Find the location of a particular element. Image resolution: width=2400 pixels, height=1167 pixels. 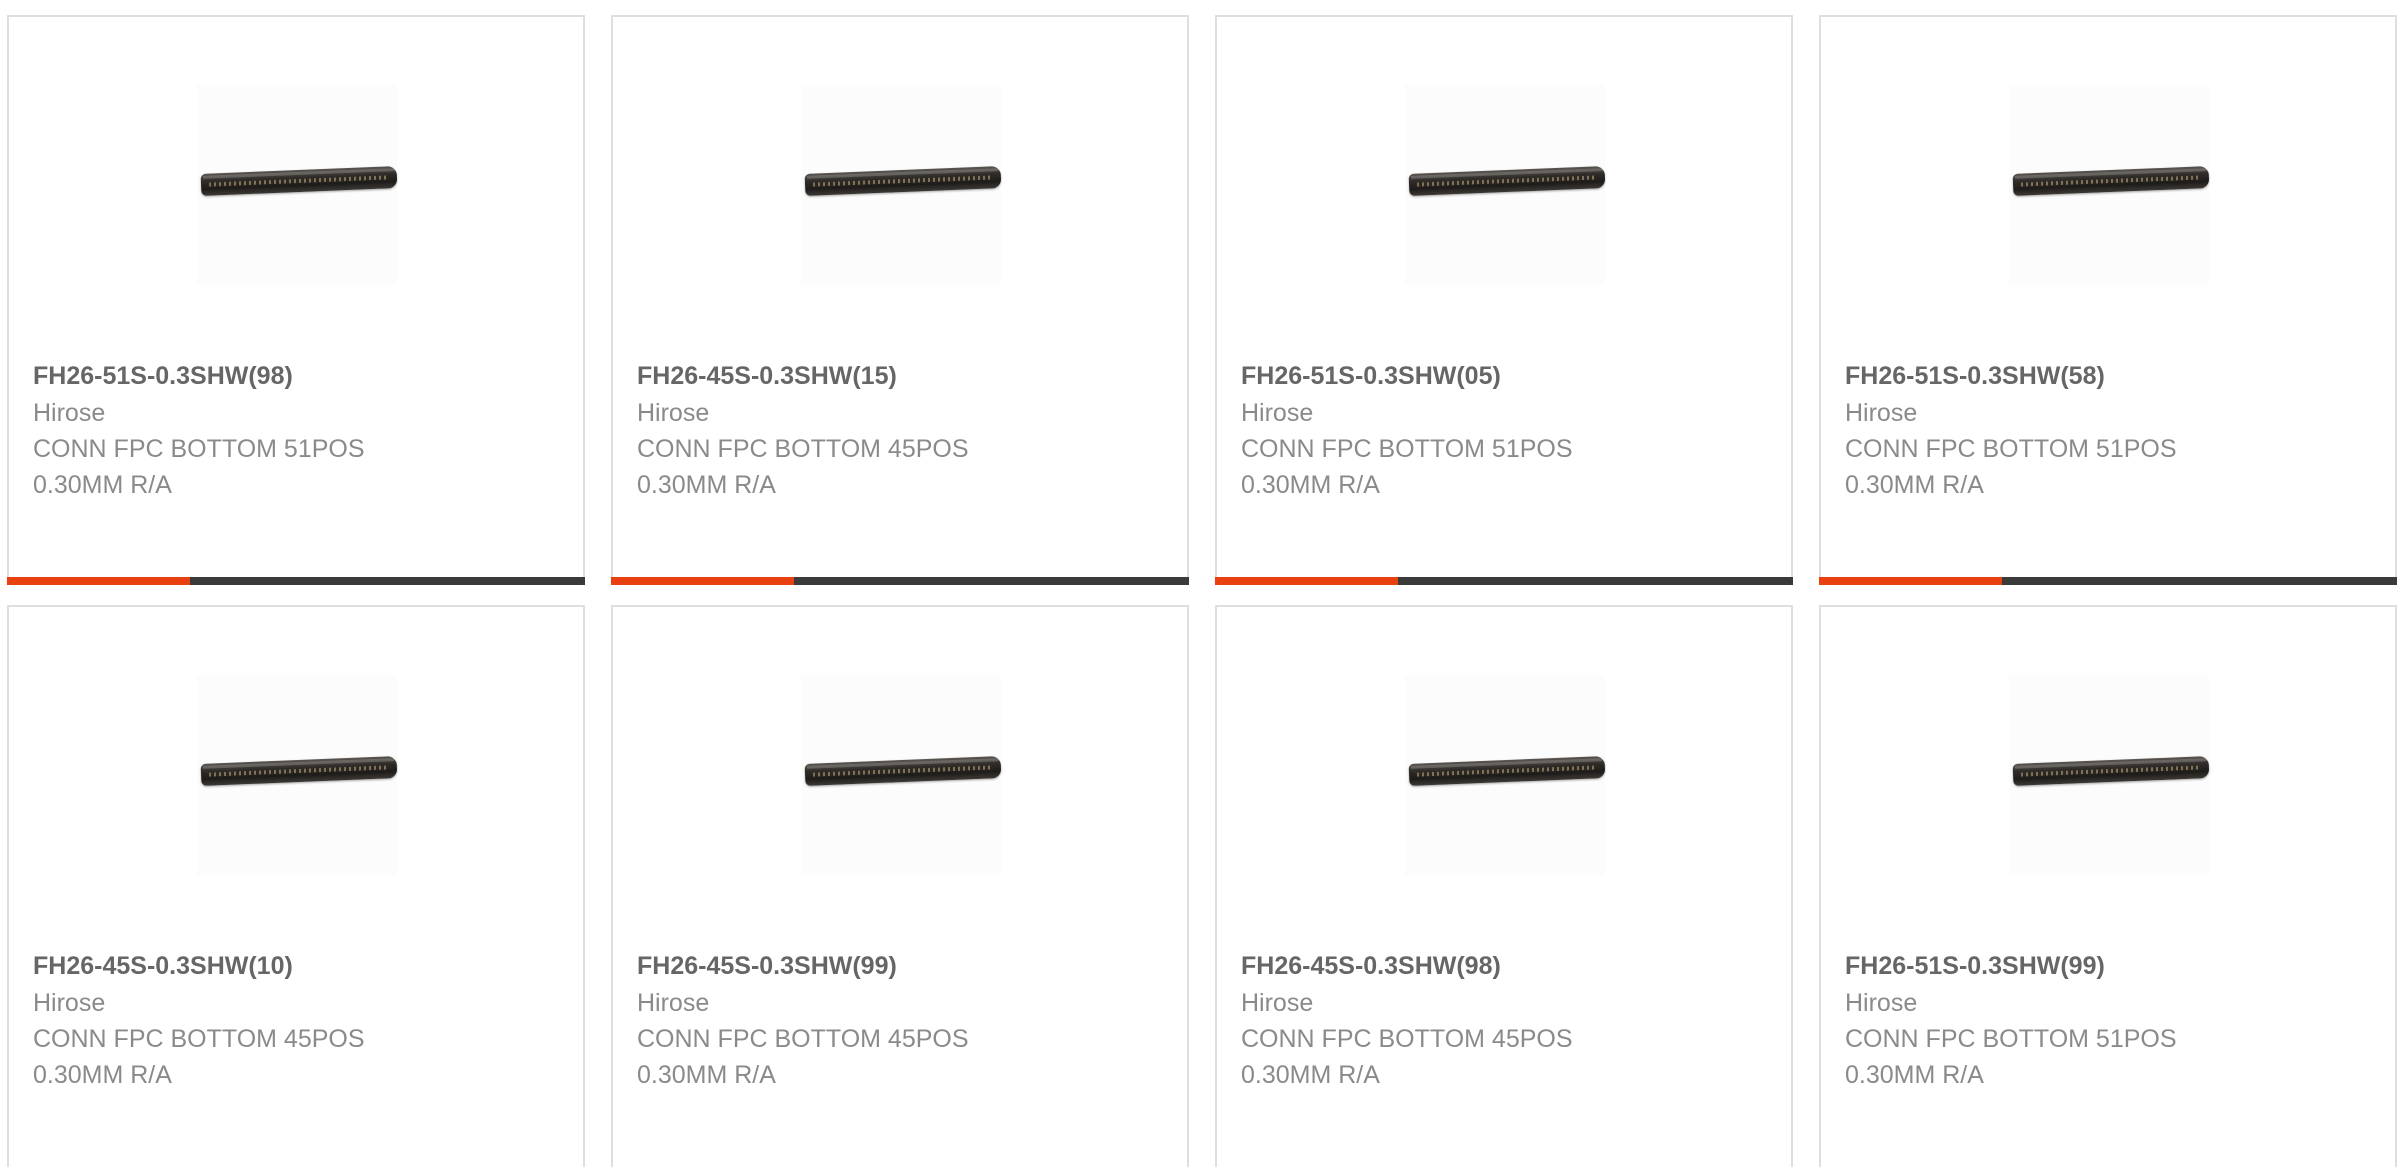

part-number: FH26-51S-0.3SHW(05) is located at coordinates (1511, 376).